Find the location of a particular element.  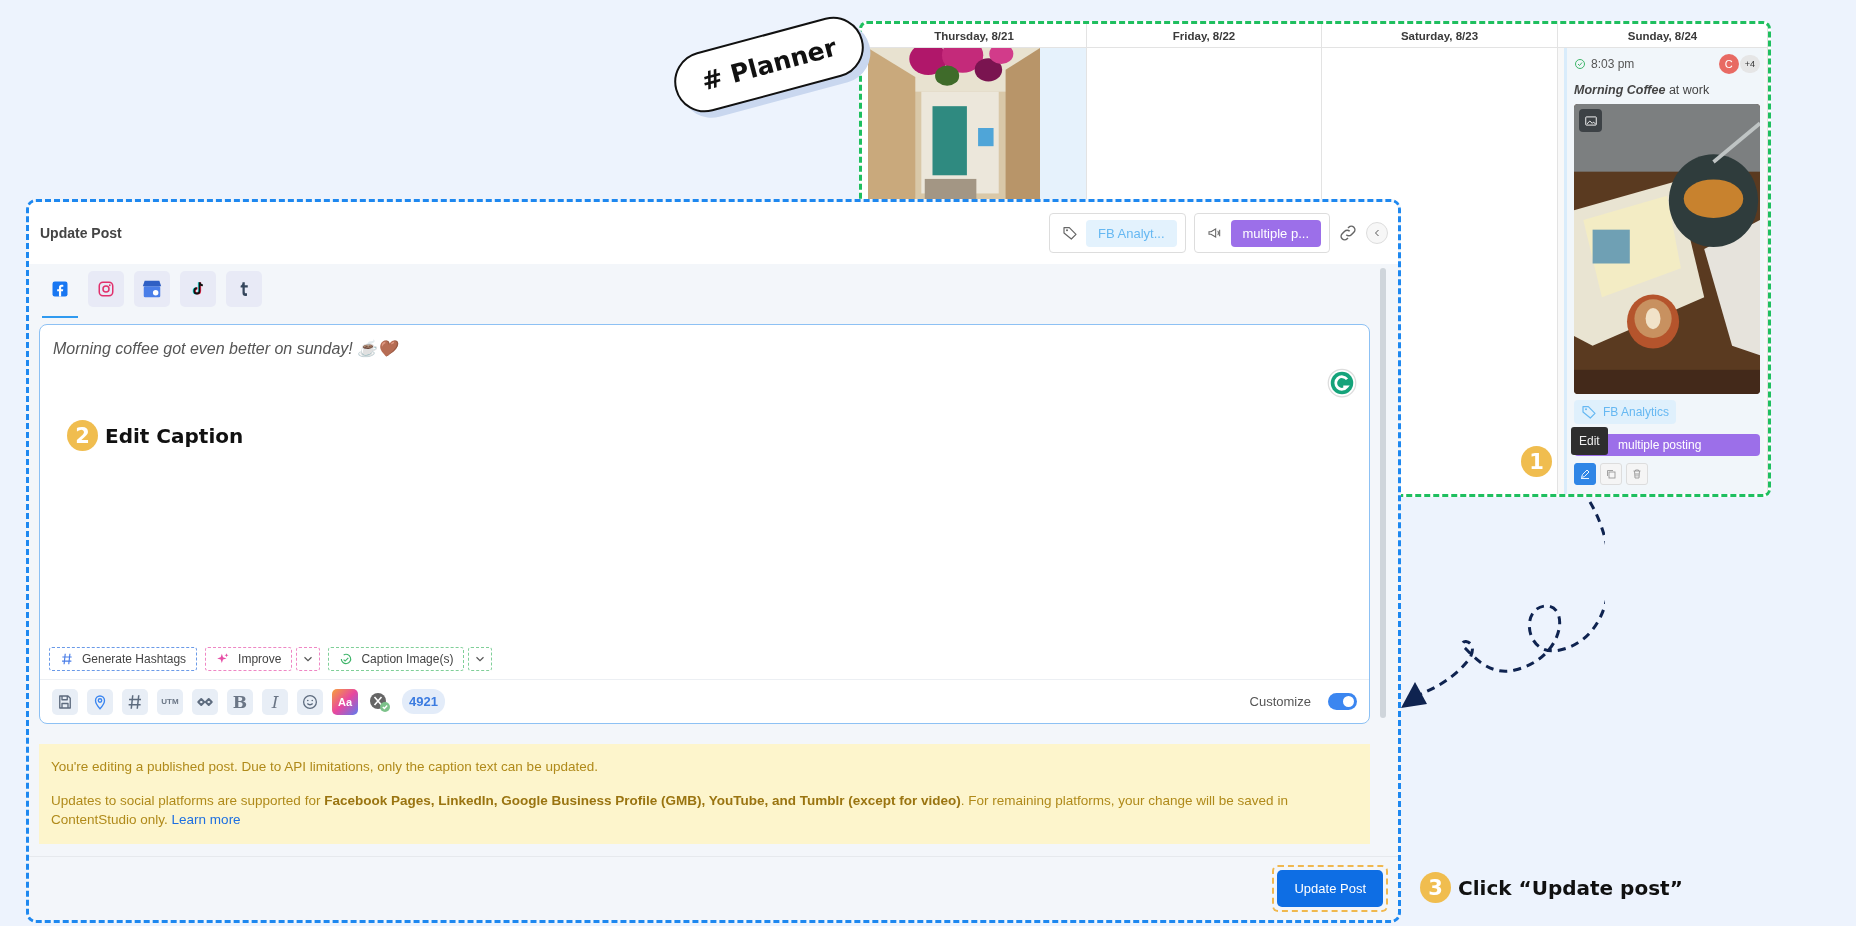

format-button: UTM is located at coordinates (170, 701).